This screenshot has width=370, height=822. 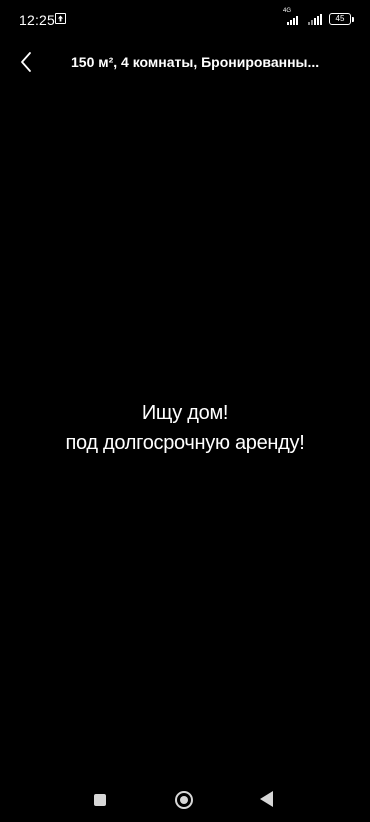 I want to click on recent-apps-button, so click(x=100, y=800).